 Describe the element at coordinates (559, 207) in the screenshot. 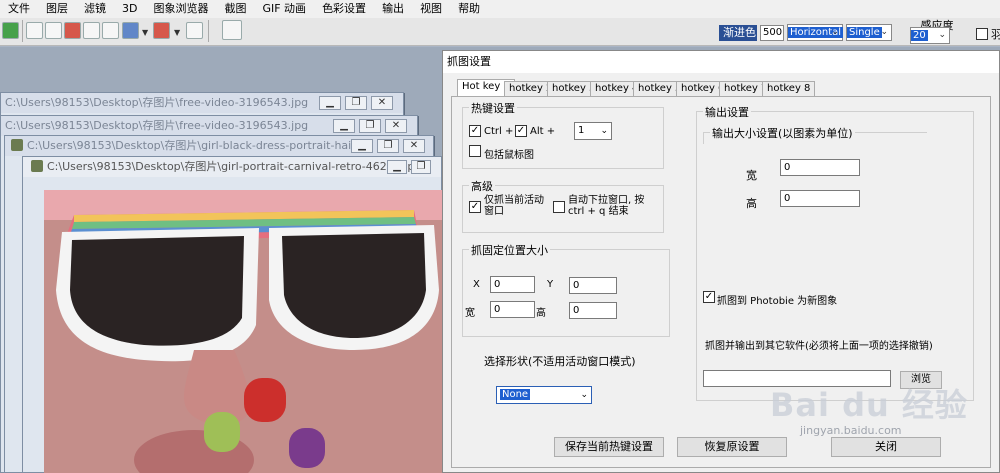

I see `auto-dropdown-checkbox` at that location.